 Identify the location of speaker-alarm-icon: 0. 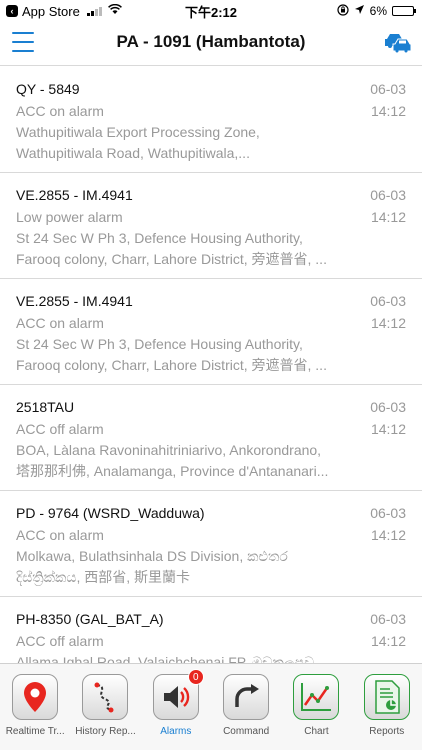
(178, 694).